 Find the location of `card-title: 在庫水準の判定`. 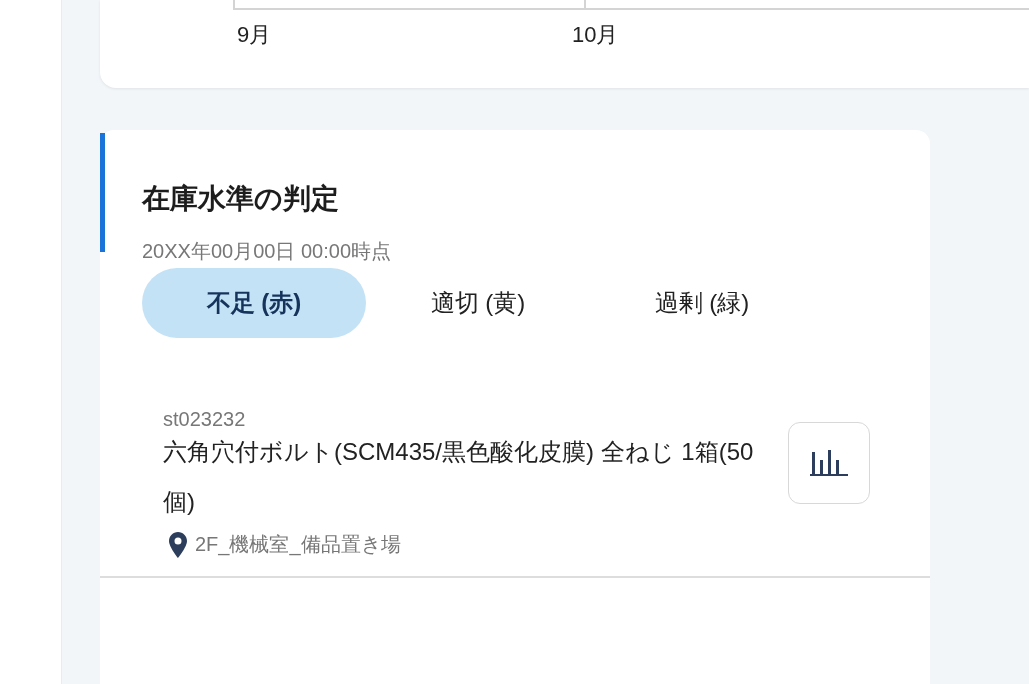

card-title: 在庫水準の判定 is located at coordinates (241, 198).